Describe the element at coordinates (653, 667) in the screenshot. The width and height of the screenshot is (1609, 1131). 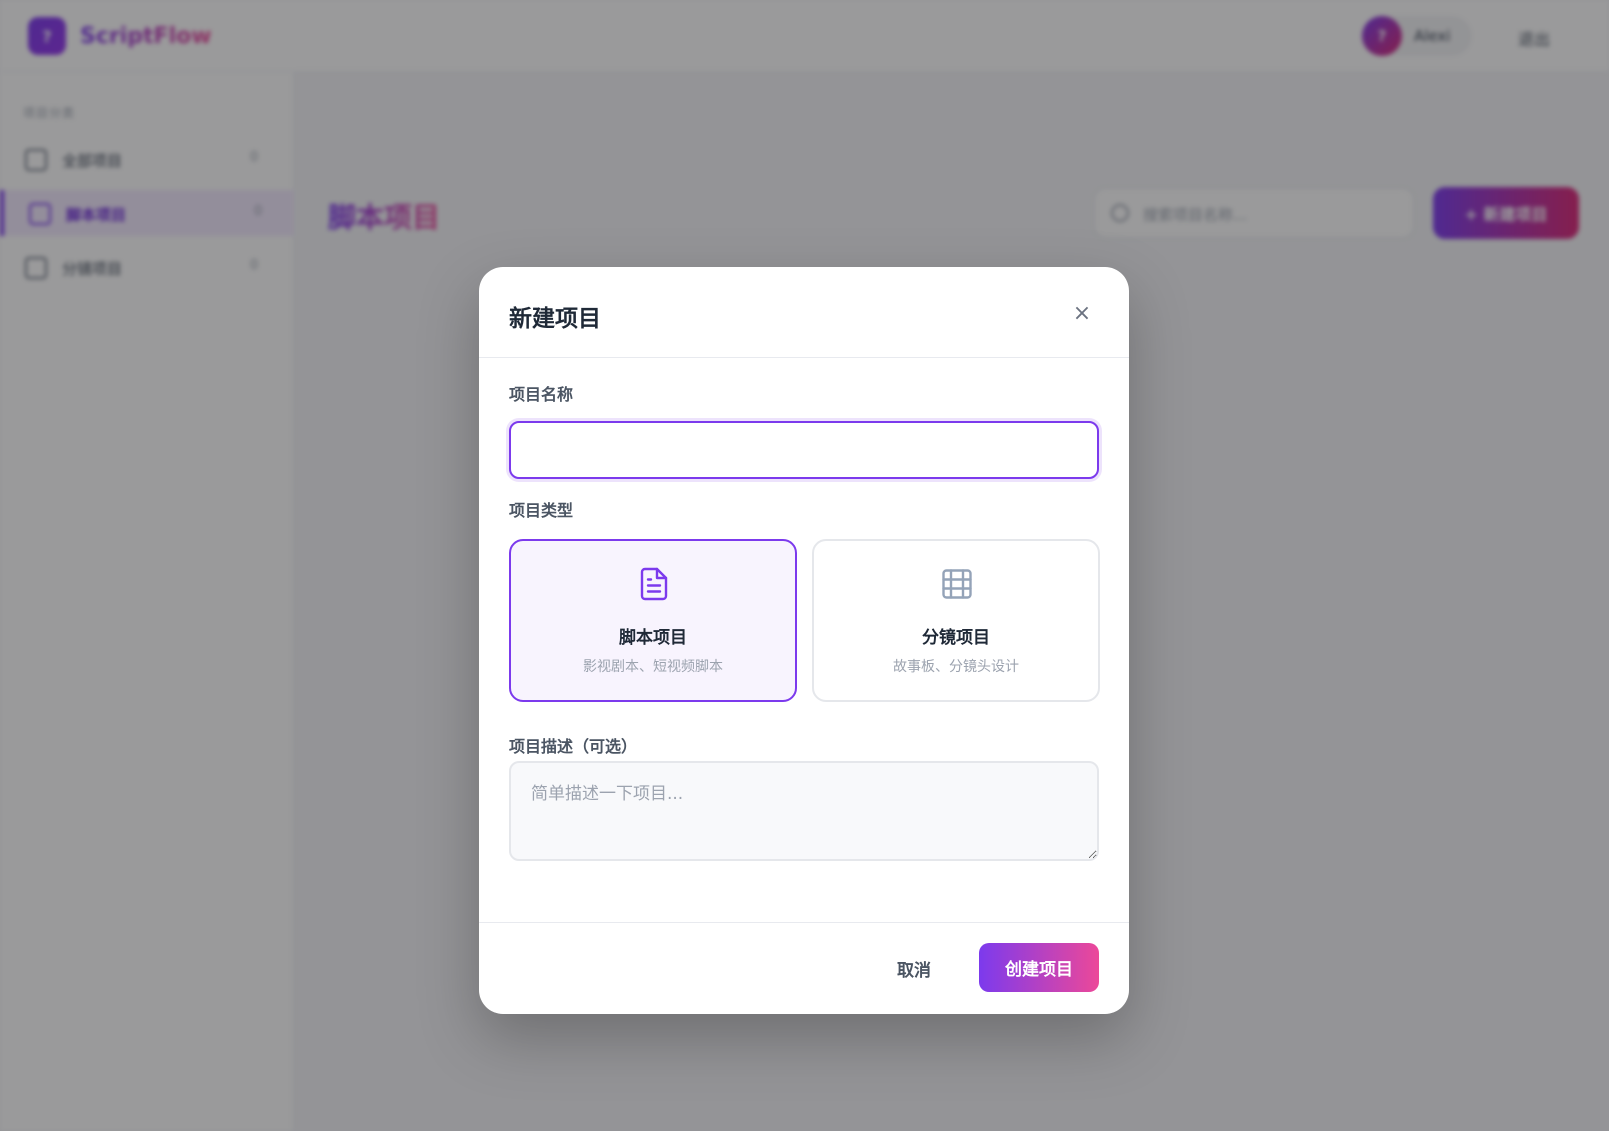
I see `type-option-desc: 影视剧本、短视频脚本` at that location.